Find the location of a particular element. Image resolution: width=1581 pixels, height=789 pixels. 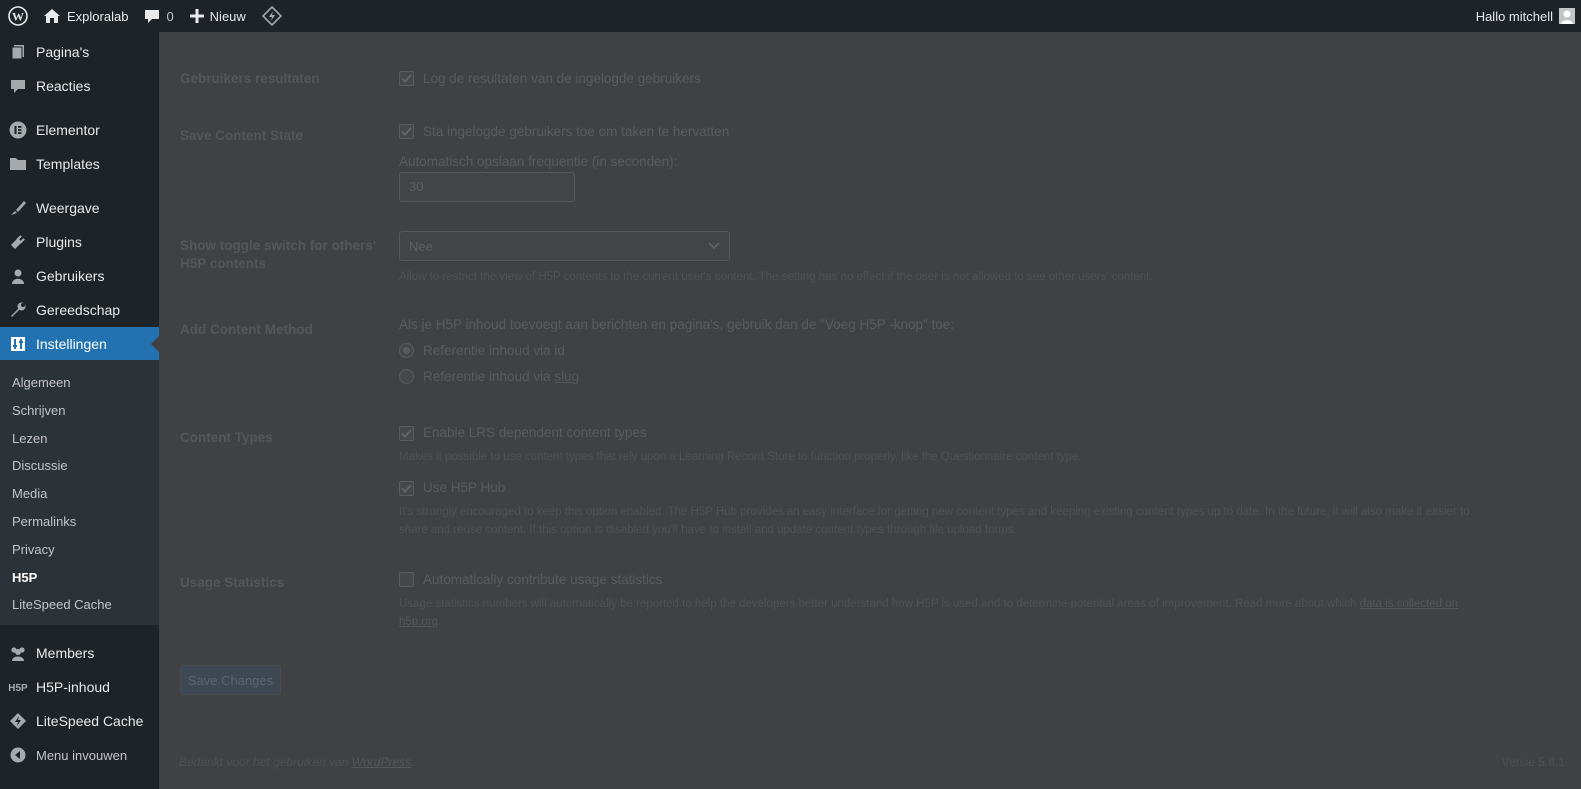

menu-item-tools: Gereedschap is located at coordinates (79, 310).